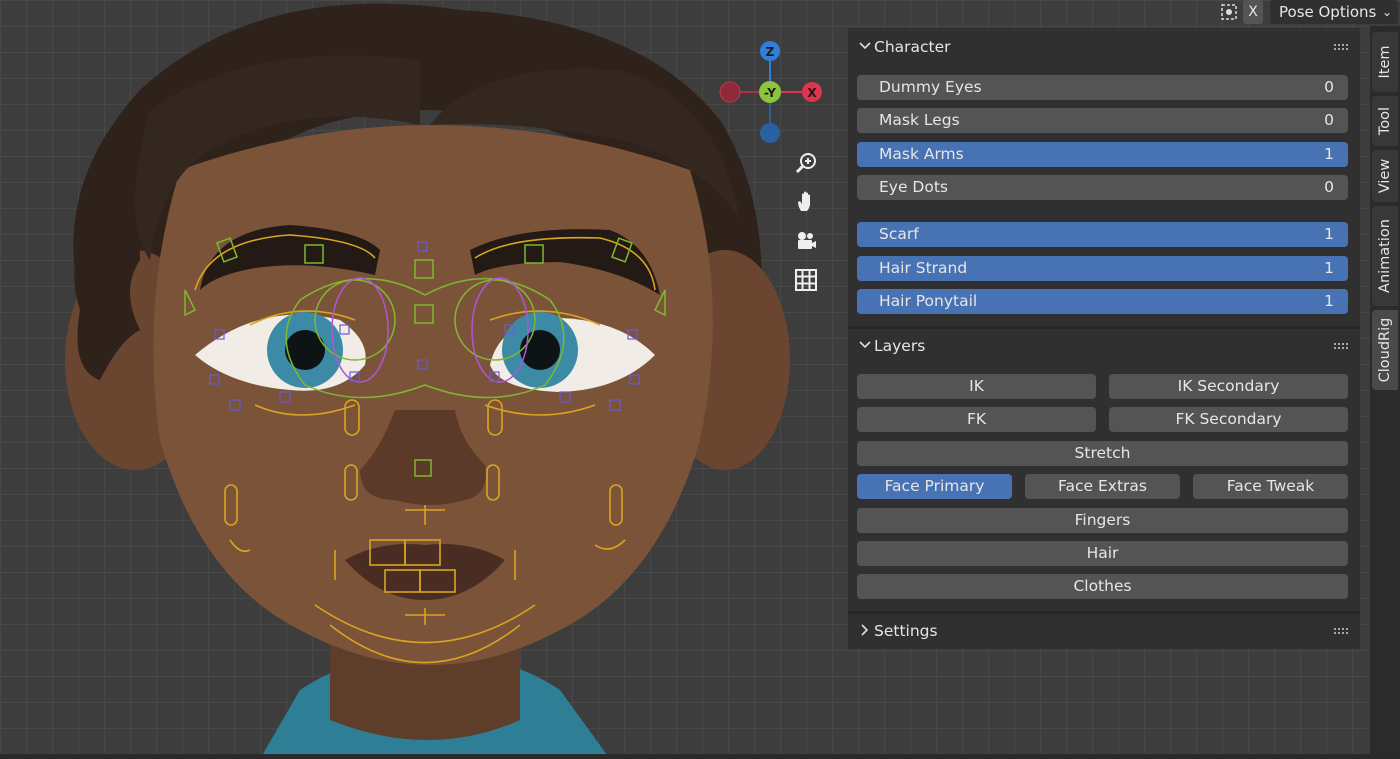  I want to click on status-strip, so click(700, 756).